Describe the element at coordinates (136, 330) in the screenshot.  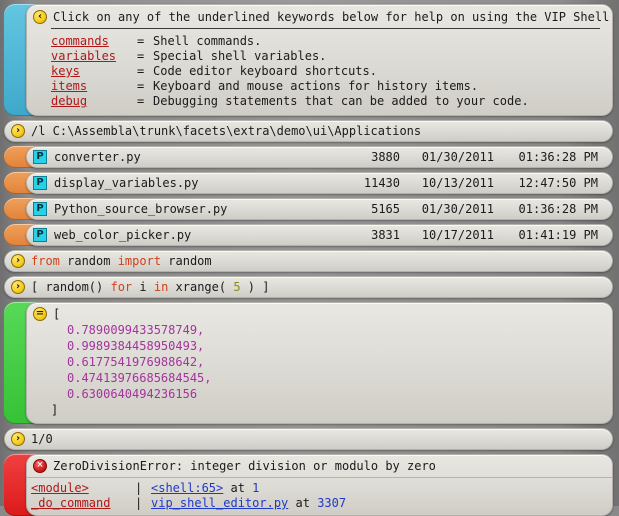
I see `result-value: 0.7890099433578749,` at that location.